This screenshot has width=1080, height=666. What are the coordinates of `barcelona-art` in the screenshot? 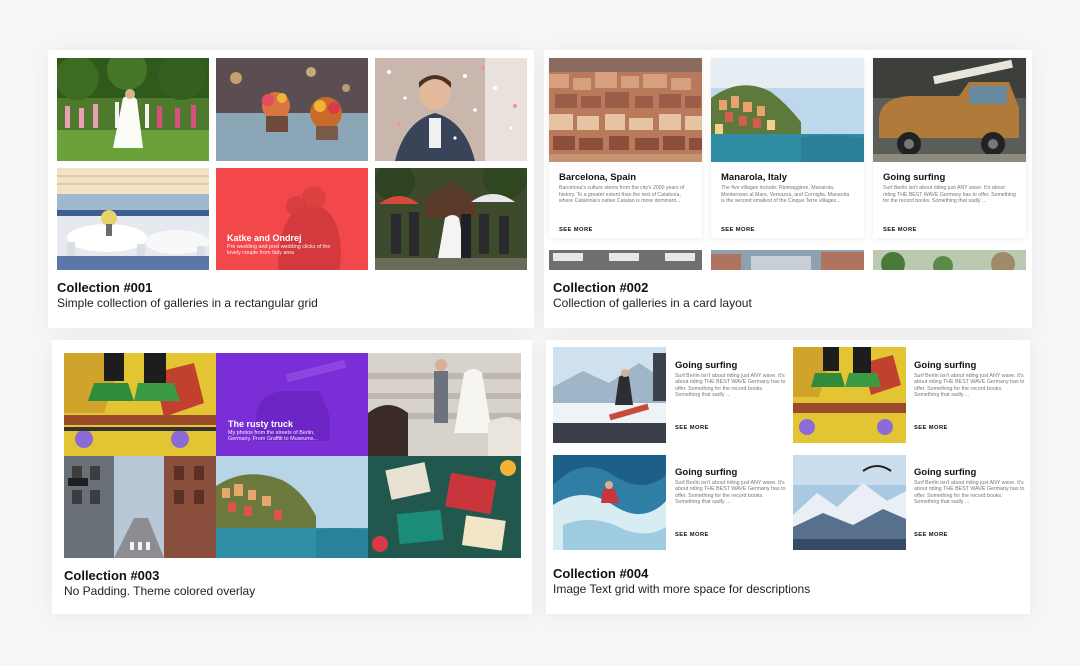 It's located at (625, 110).